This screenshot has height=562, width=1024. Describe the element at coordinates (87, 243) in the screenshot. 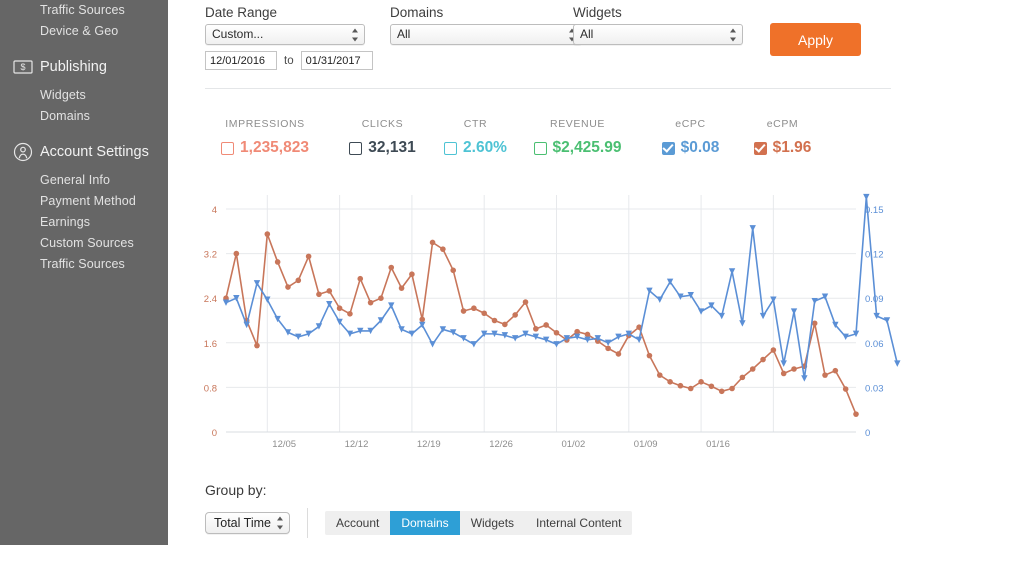

I see `sidebar-item-label: Custom Sources` at that location.